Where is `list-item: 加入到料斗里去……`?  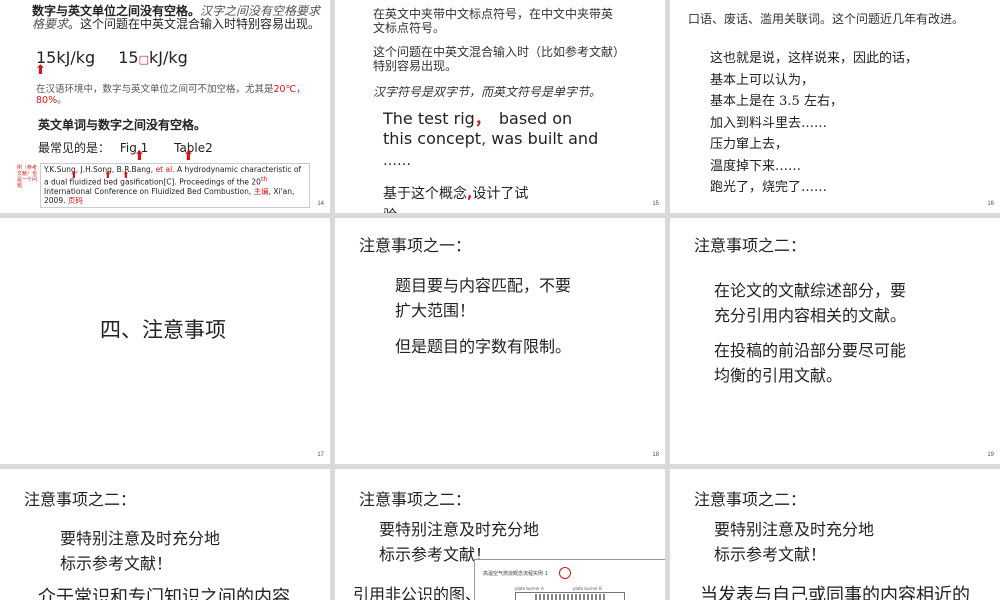 list-item: 加入到料斗里去…… is located at coordinates (769, 123).